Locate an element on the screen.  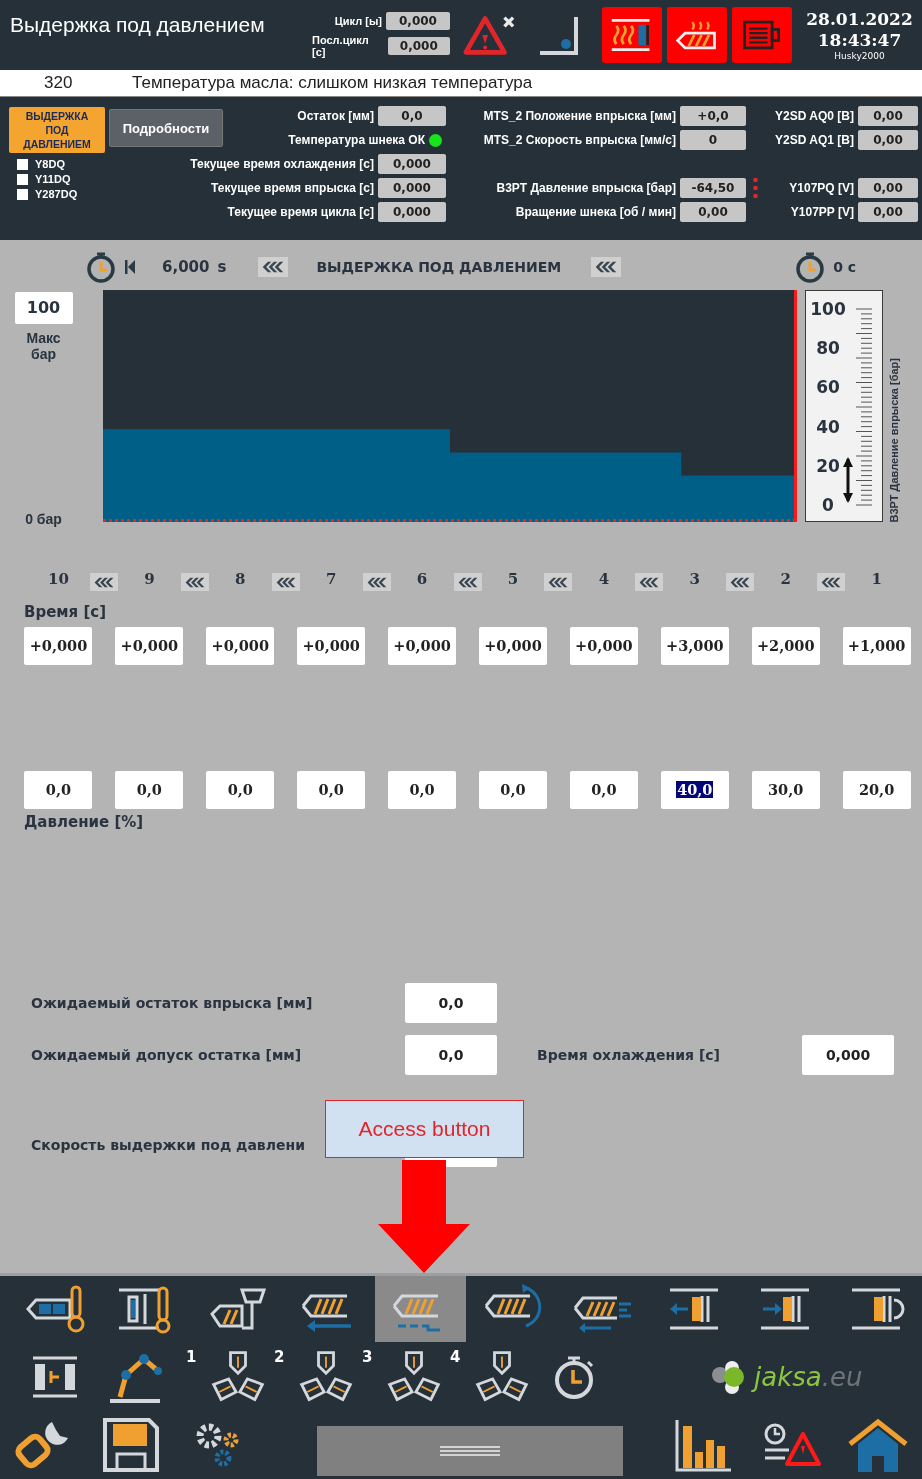
date-text: 28.01.2022 is located at coordinates (859, 19).